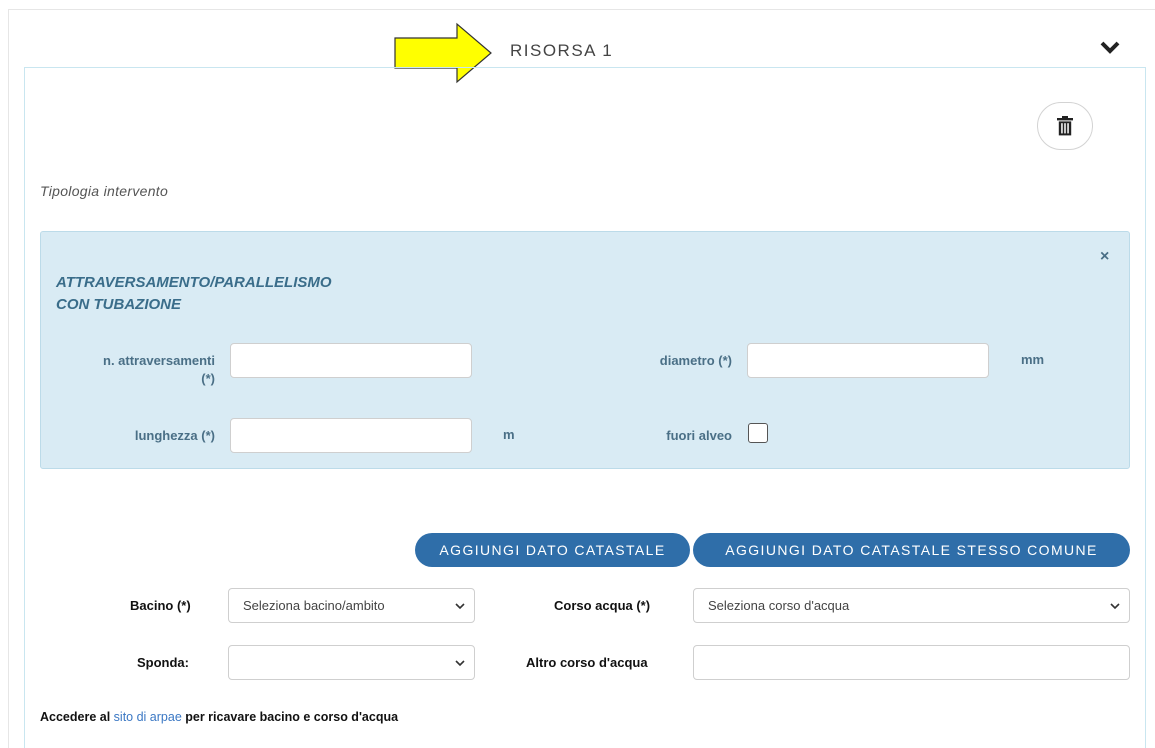 The width and height of the screenshot is (1155, 748). What do you see at coordinates (163, 662) in the screenshot?
I see `bank-label: Sponda:` at bounding box center [163, 662].